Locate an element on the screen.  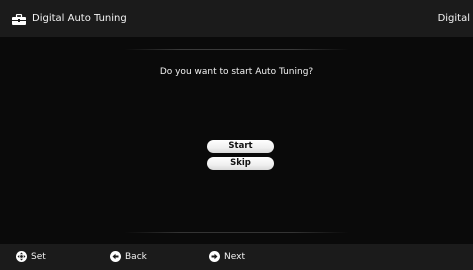
dpad-center-icon is located at coordinates (21, 256).